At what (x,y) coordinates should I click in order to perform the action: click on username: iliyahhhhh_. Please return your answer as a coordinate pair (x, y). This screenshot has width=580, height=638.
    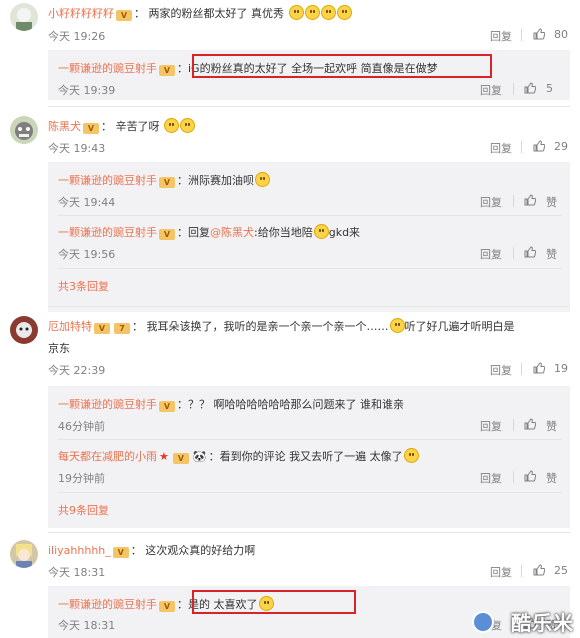
    Looking at the image, I should click on (79, 550).